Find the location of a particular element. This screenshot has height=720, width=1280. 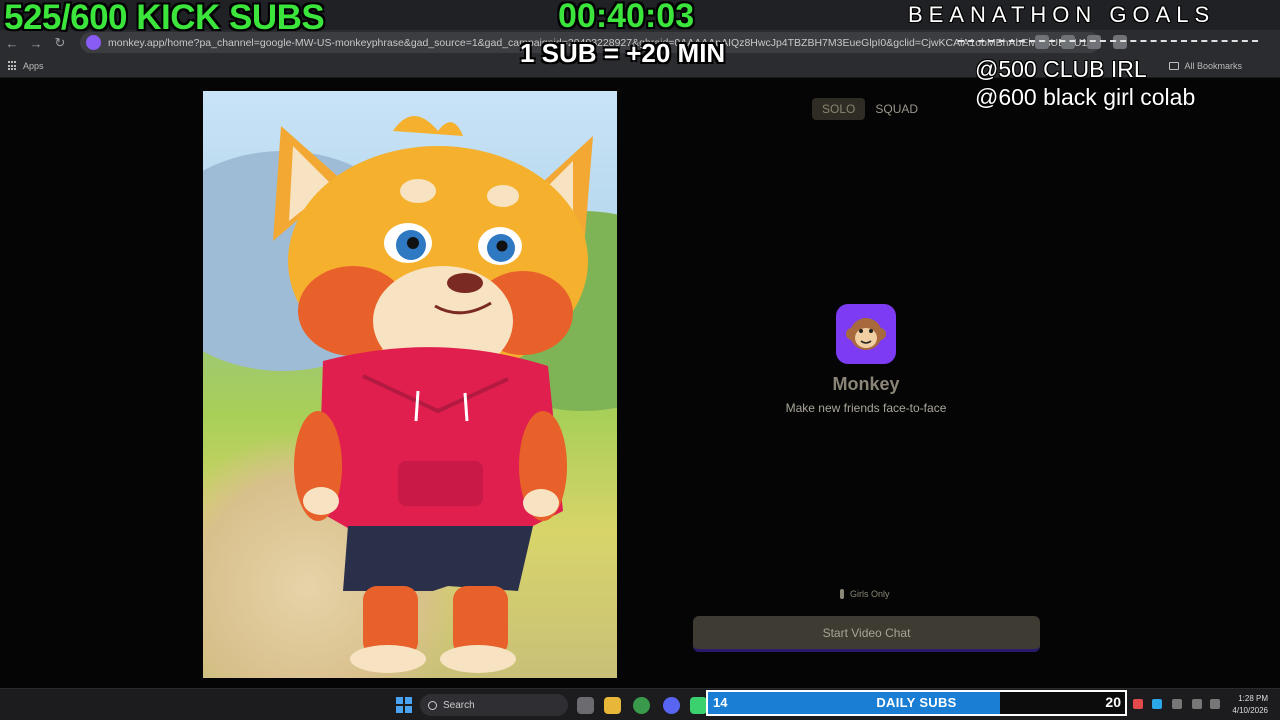

all-bookmarks: All Bookmarks is located at coordinates (1205, 66).